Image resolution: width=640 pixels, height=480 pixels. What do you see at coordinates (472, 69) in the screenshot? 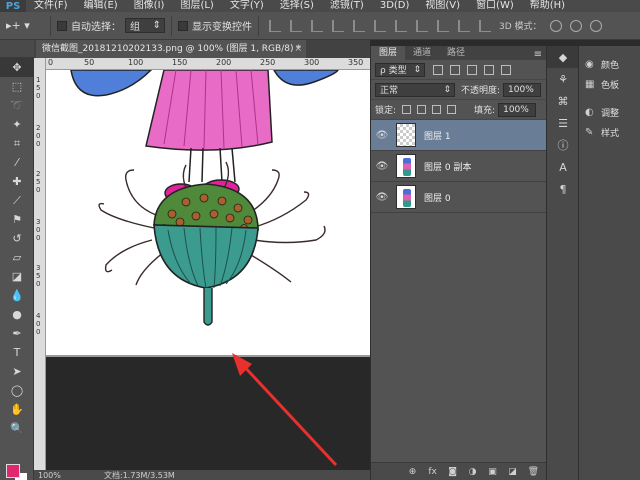
I see `filter-type-icon` at bounding box center [472, 69].